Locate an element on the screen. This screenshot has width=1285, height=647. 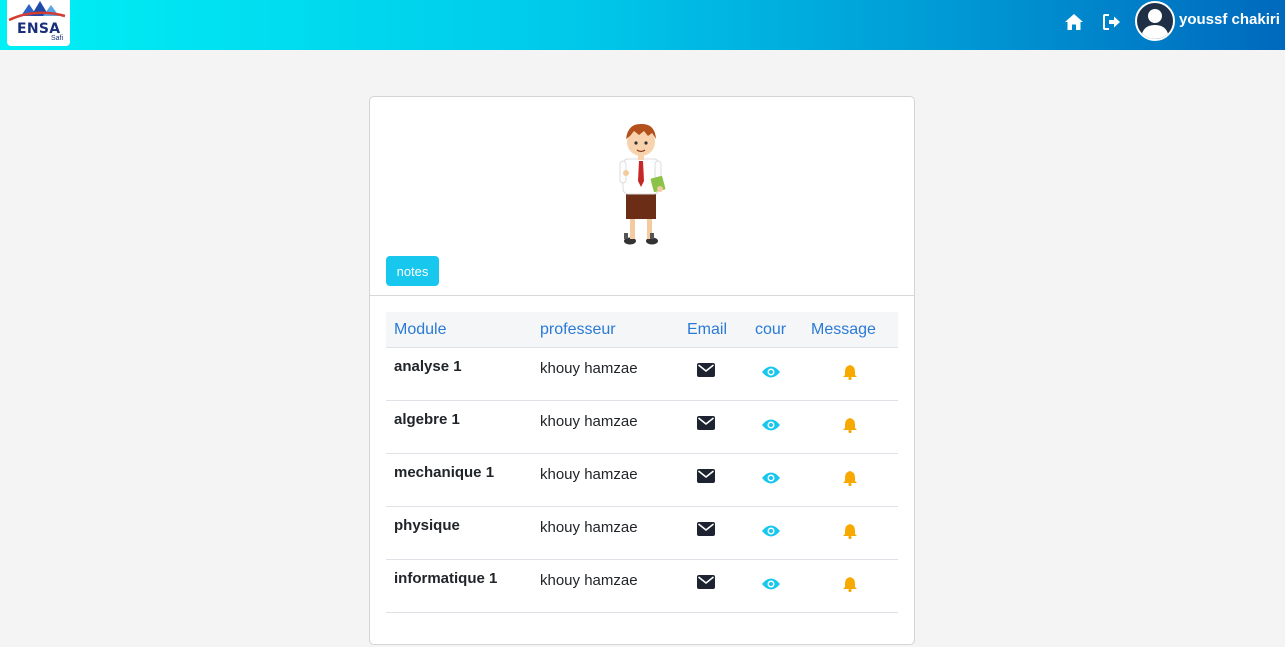
column-header-email: Email is located at coordinates (707, 329).